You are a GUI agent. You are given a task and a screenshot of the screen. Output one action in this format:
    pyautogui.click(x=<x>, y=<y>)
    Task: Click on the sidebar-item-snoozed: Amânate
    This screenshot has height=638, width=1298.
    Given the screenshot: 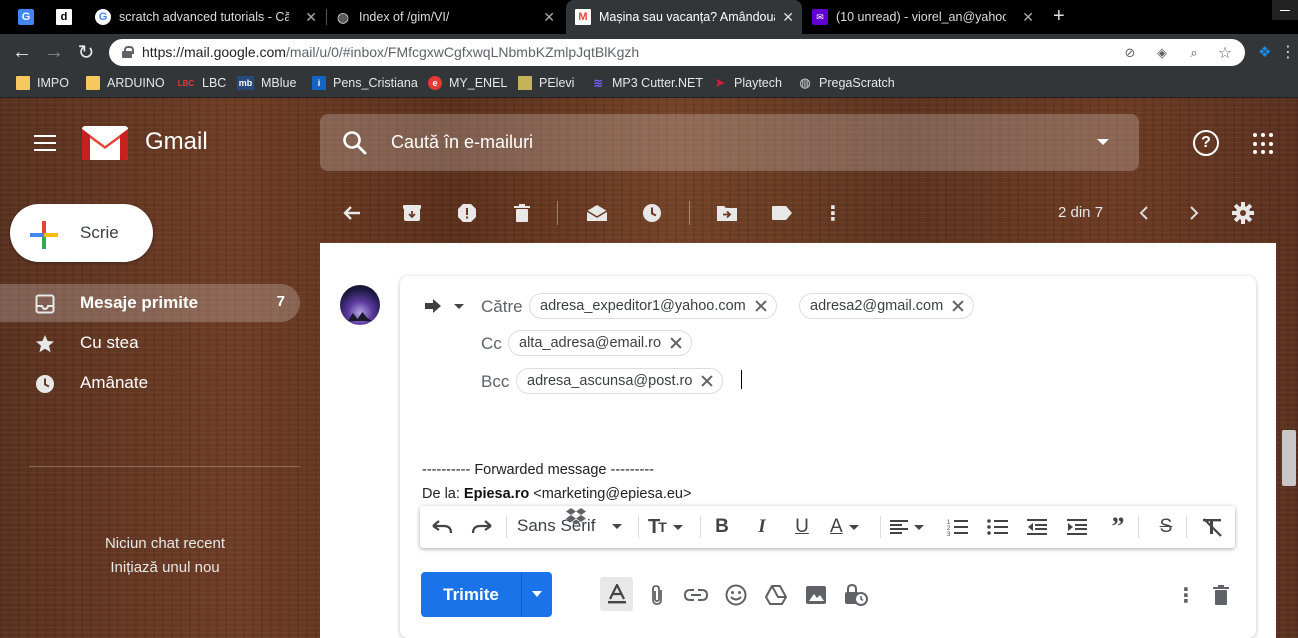 What is the action you would take?
    pyautogui.click(x=150, y=383)
    